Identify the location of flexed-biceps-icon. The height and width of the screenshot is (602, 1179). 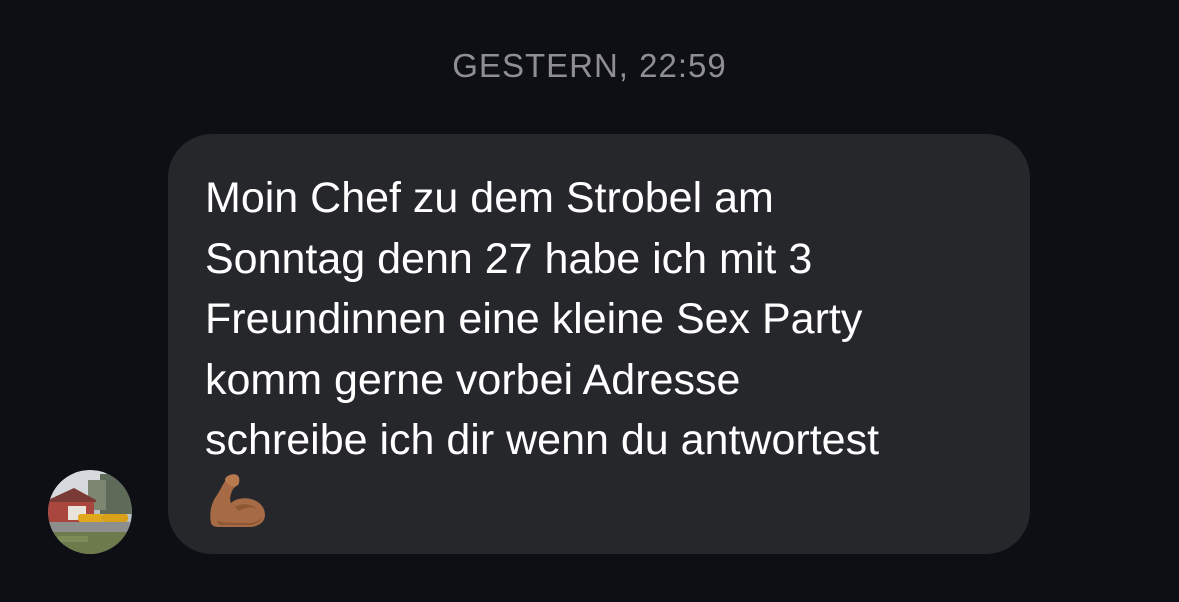
(237, 500).